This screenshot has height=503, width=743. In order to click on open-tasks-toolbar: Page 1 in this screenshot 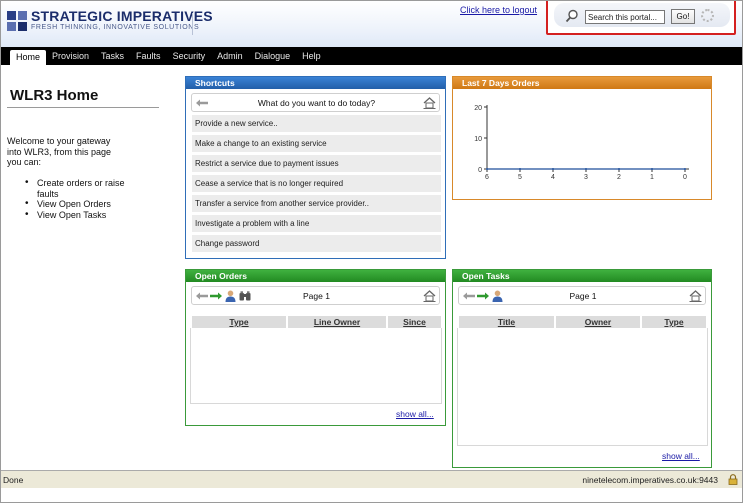, I will do `click(582, 295)`.